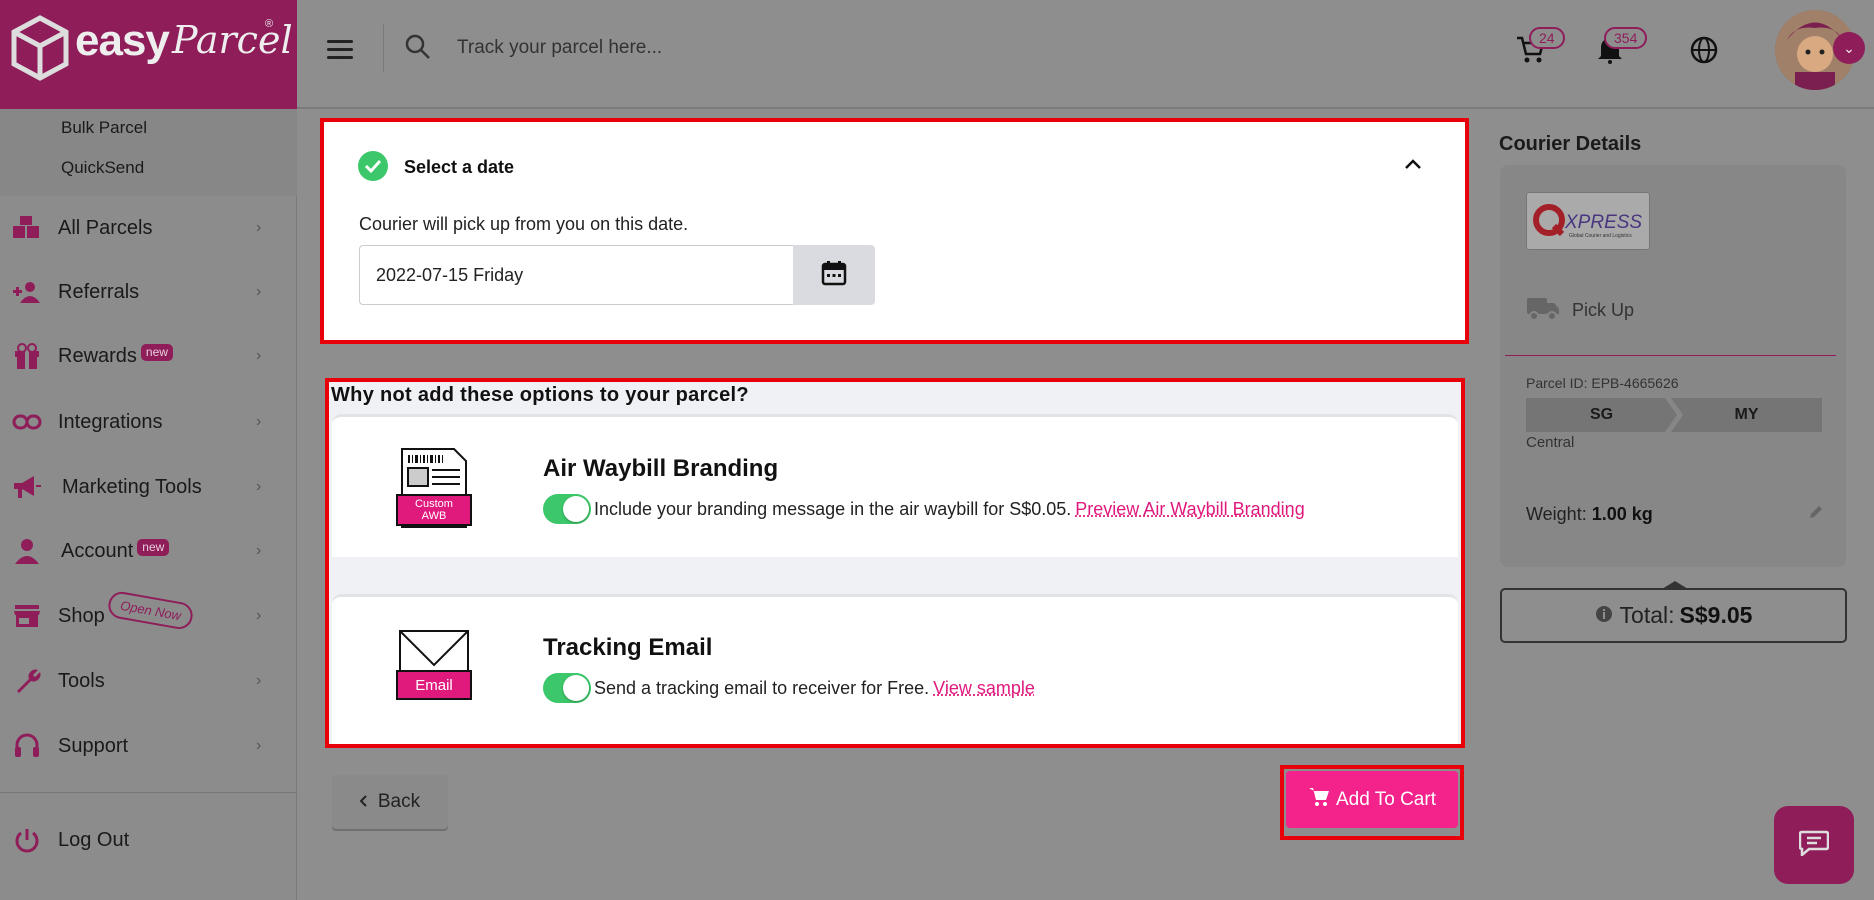 This screenshot has height=900, width=1874. Describe the element at coordinates (1670, 355) in the screenshot. I see `courier-divider` at that location.